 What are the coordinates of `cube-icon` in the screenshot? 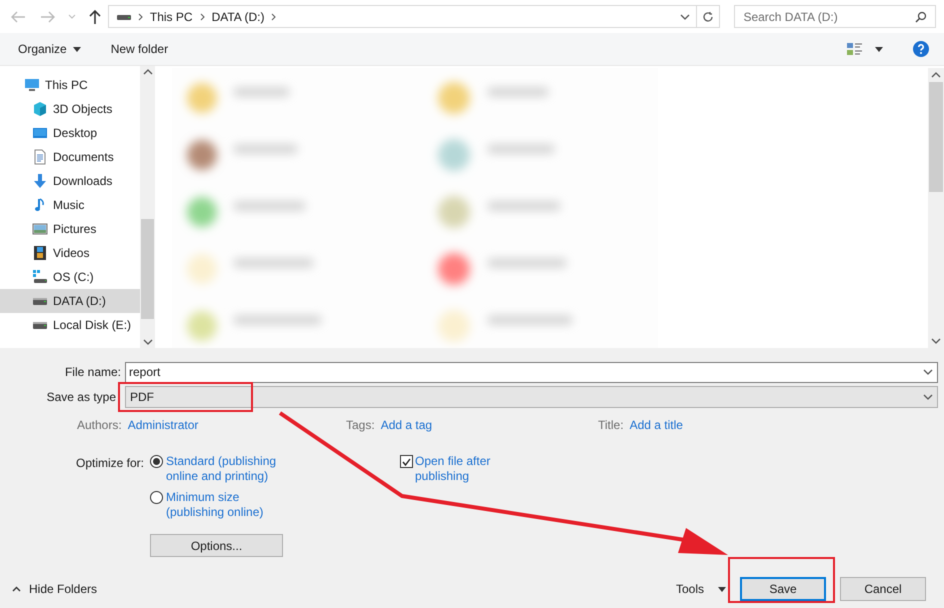 It's located at (40, 109).